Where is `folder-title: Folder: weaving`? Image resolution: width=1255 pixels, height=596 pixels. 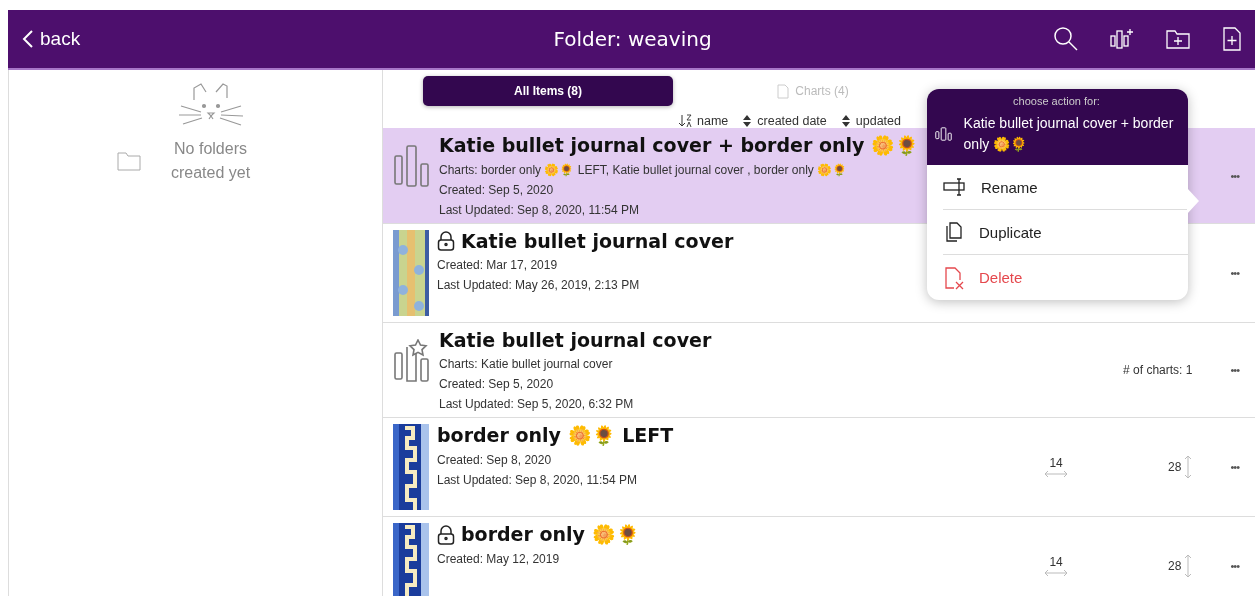 folder-title: Folder: weaving is located at coordinates (632, 39).